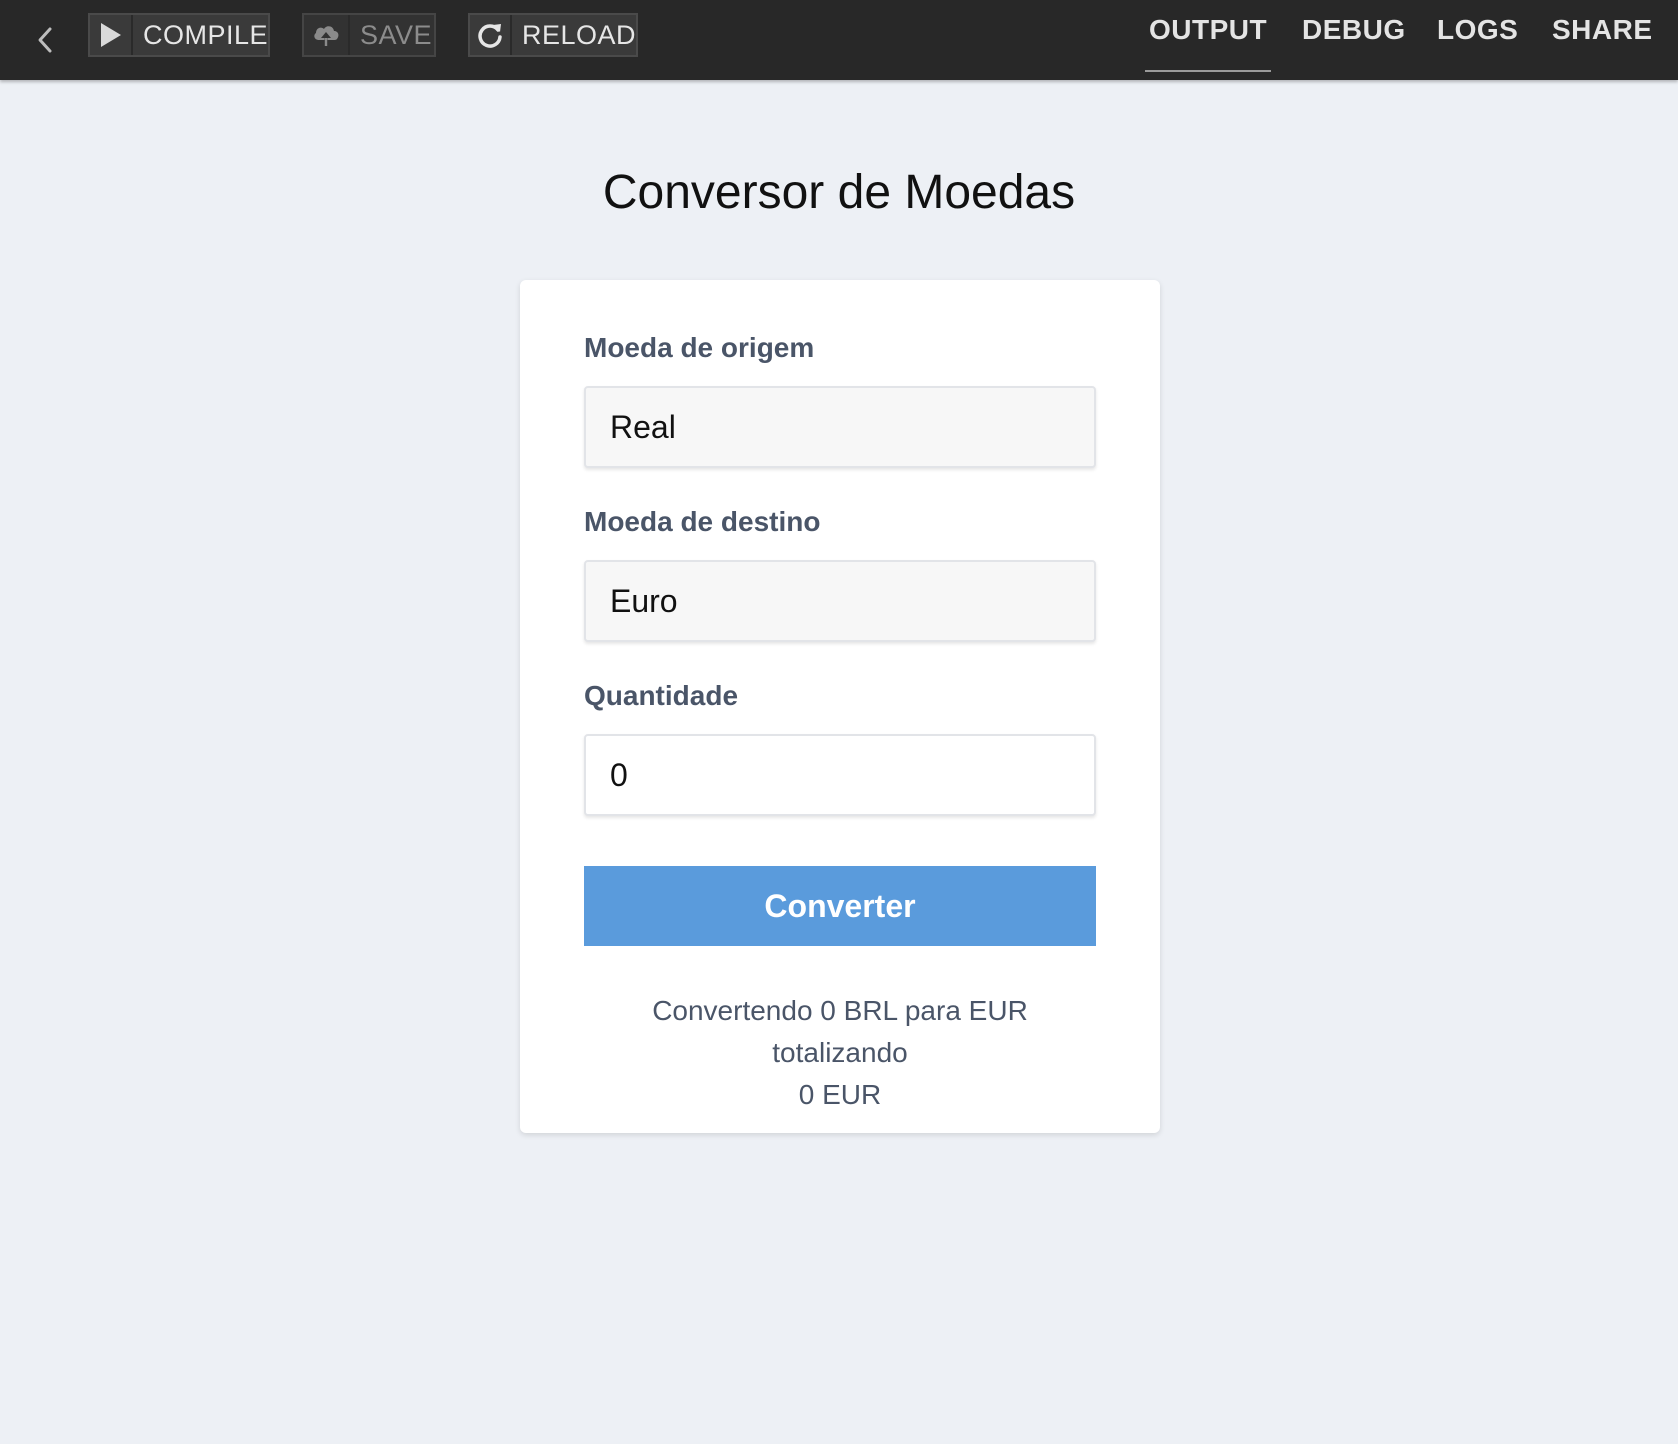  Describe the element at coordinates (396, 34) in the screenshot. I see `save-button-label: SAVE` at that location.